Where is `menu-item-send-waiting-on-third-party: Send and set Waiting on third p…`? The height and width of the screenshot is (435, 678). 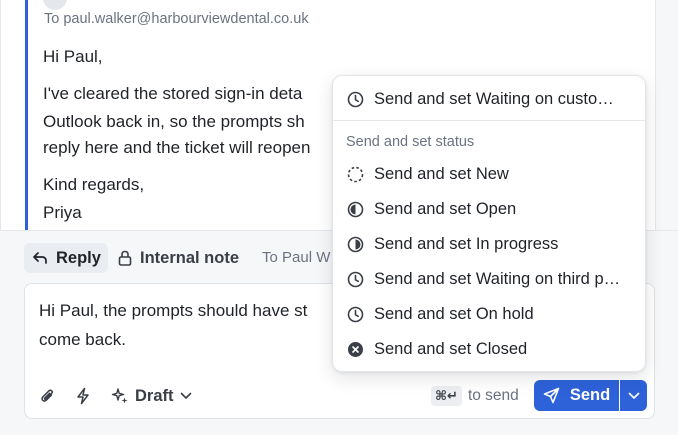
menu-item-send-waiting-on-third-party: Send and set Waiting on third p… is located at coordinates (489, 279).